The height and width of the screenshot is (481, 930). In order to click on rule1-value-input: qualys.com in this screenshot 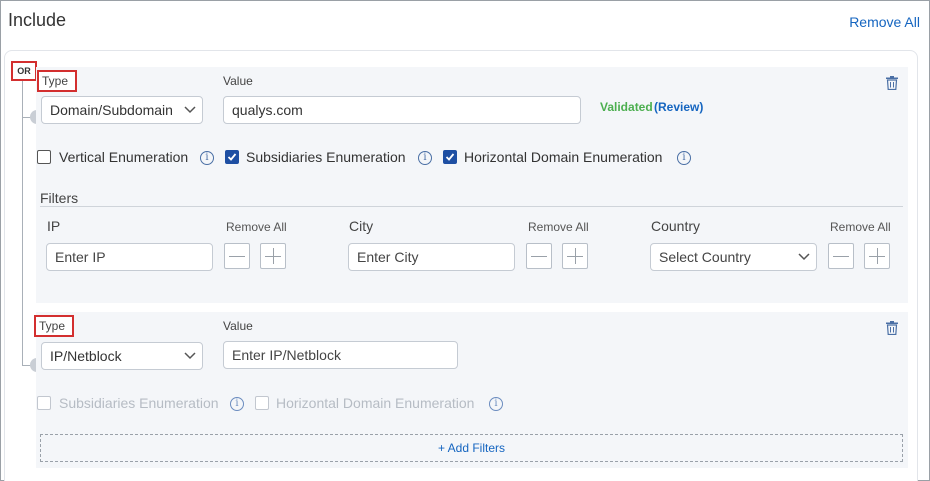, I will do `click(402, 110)`.